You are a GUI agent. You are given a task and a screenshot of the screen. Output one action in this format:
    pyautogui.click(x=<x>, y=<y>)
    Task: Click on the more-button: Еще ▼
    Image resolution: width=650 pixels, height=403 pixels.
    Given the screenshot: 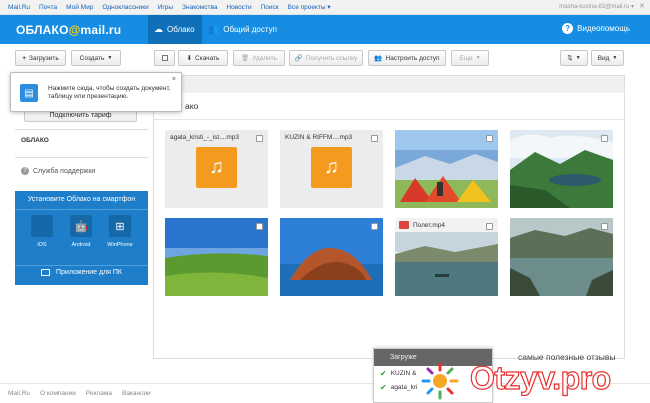 What is the action you would take?
    pyautogui.click(x=470, y=58)
    